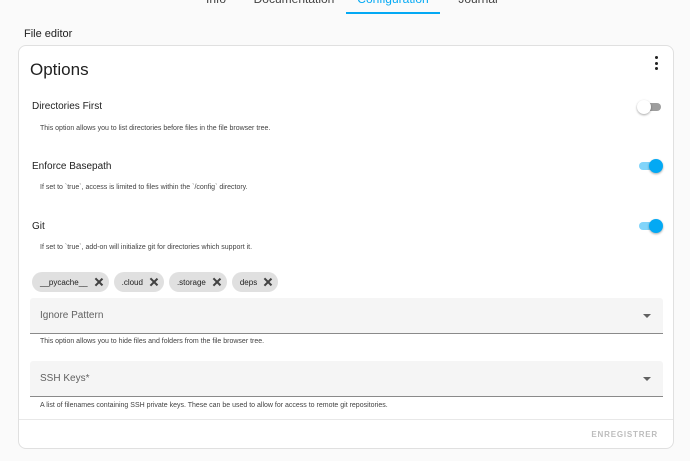 The image size is (690, 461). What do you see at coordinates (216, 7) in the screenshot?
I see `tab-info: Info` at bounding box center [216, 7].